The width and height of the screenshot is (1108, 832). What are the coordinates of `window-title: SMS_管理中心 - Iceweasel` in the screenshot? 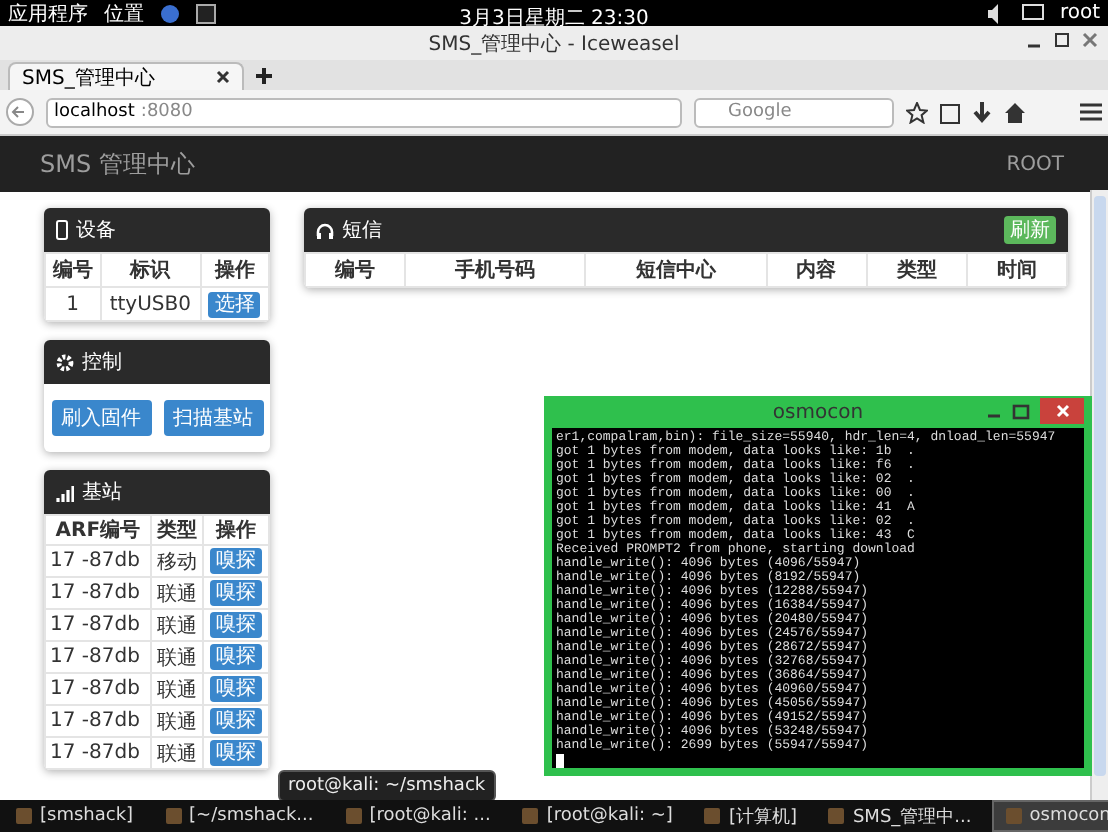 It's located at (554, 44).